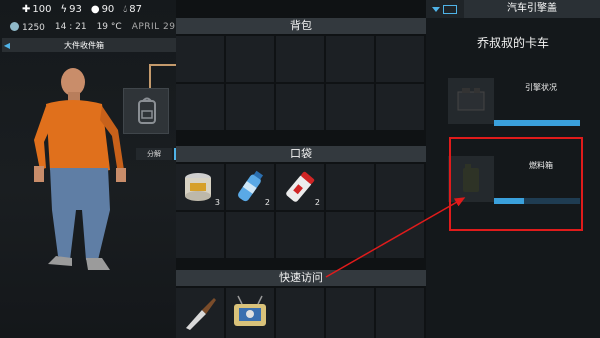 The width and height of the screenshot is (600, 338). I want to click on quick-access-grid, so click(301, 313).